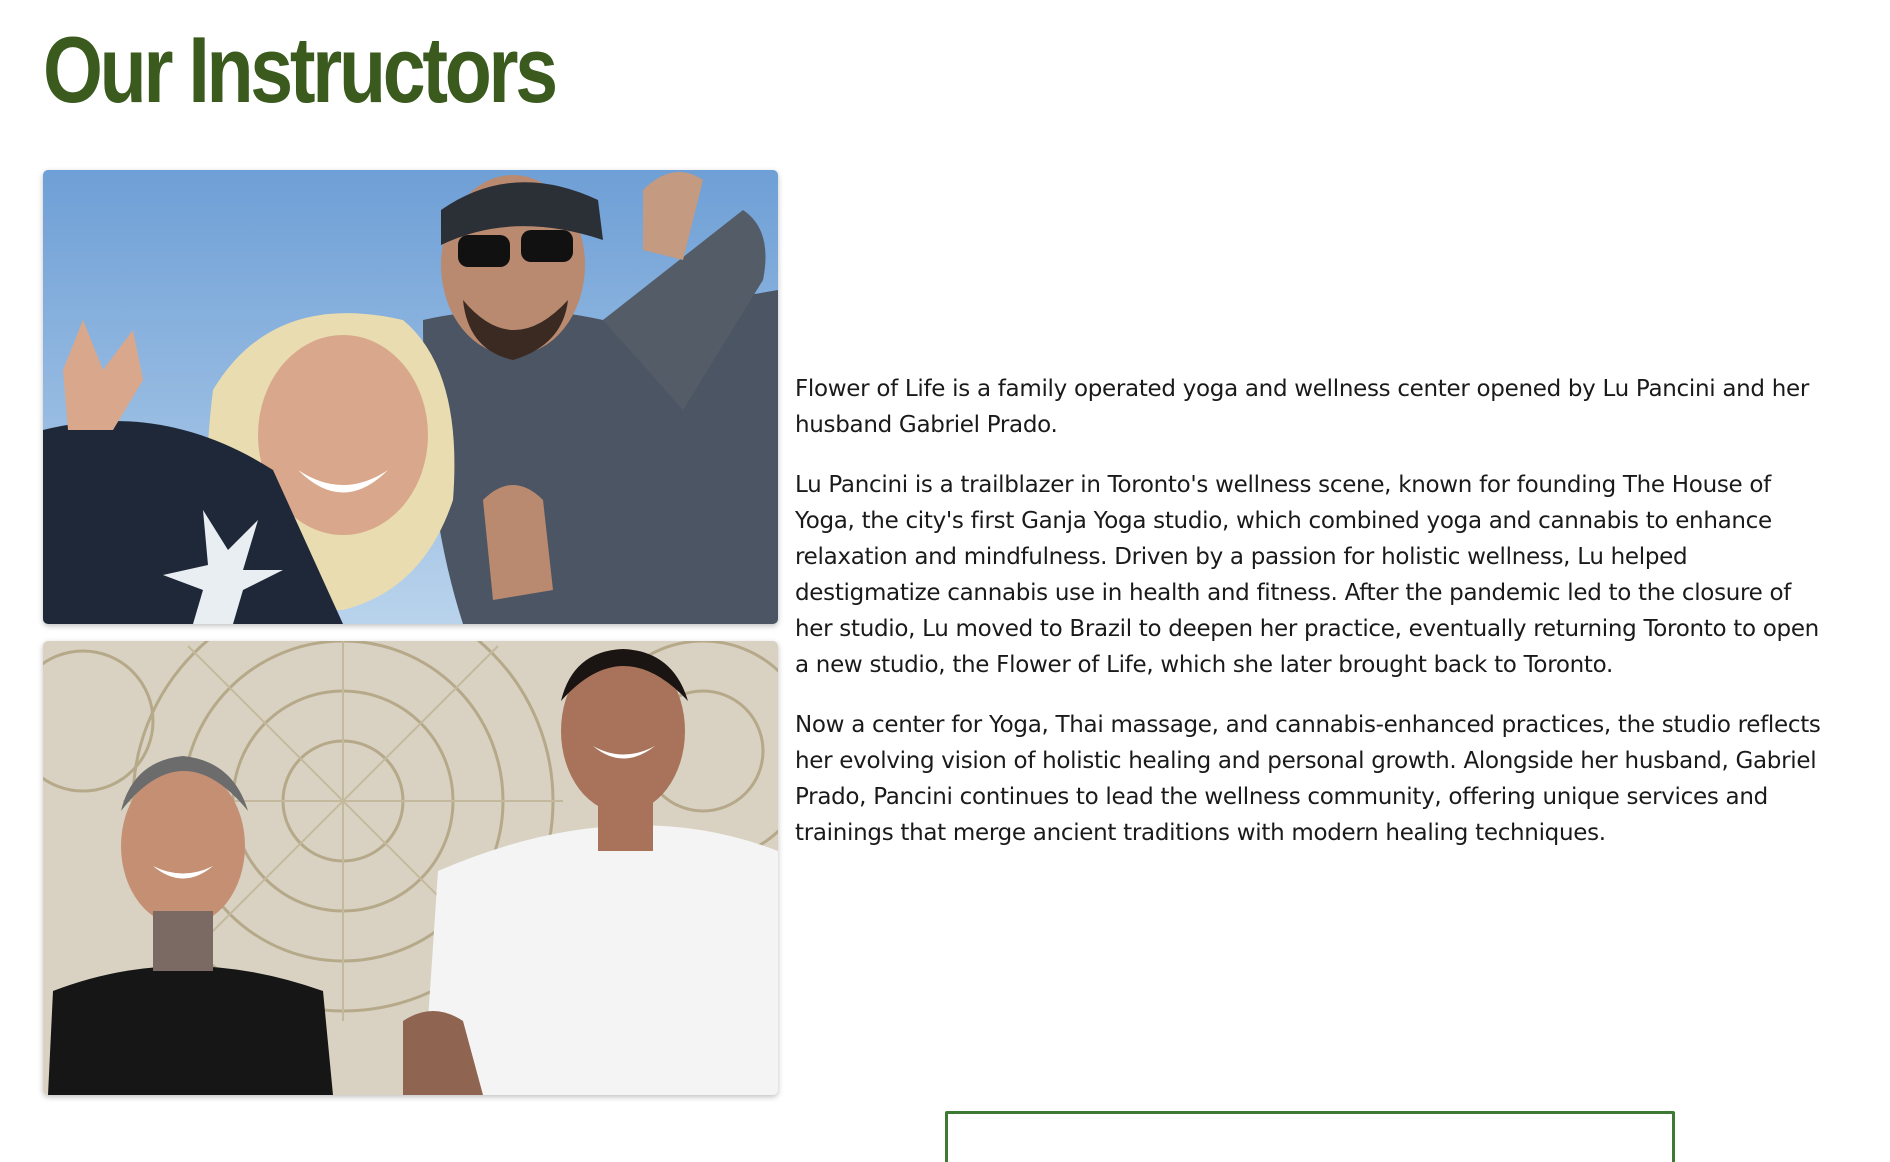 The image size is (1890, 1162). What do you see at coordinates (300, 69) in the screenshot?
I see `page-title: Our Instructors` at bounding box center [300, 69].